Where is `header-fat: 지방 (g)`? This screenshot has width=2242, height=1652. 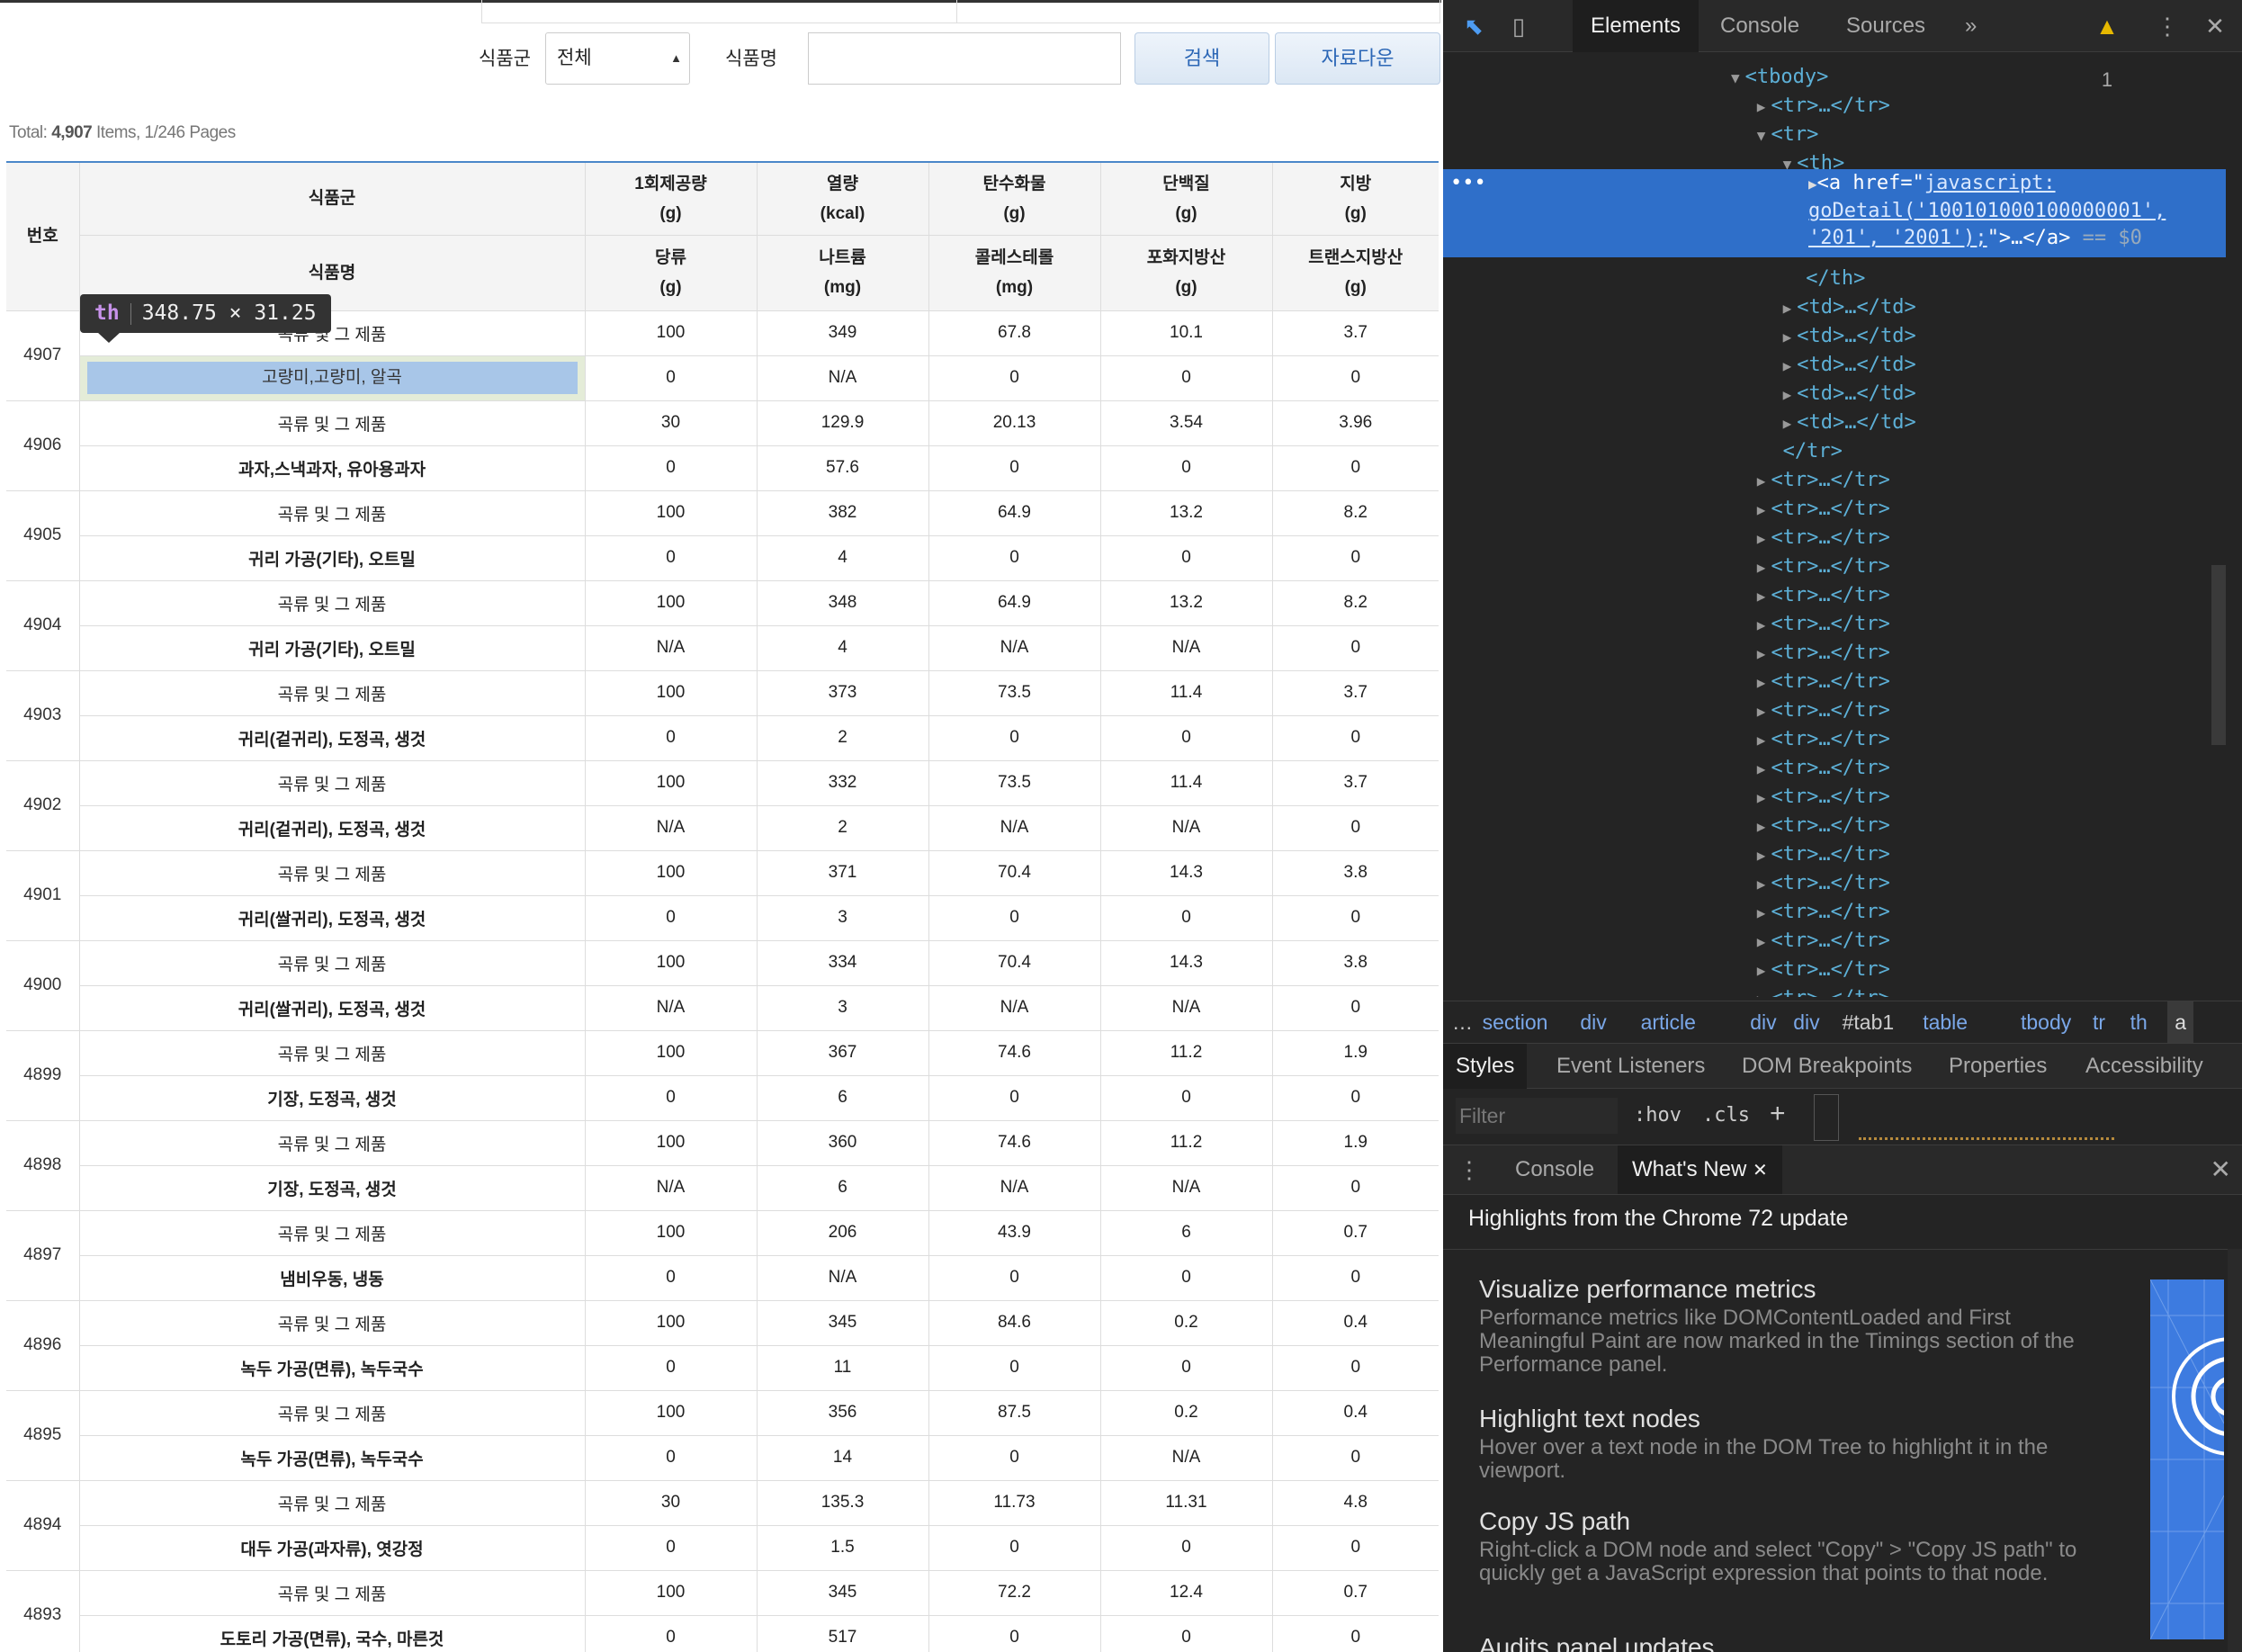
header-fat: 지방 (g) is located at coordinates (1355, 198).